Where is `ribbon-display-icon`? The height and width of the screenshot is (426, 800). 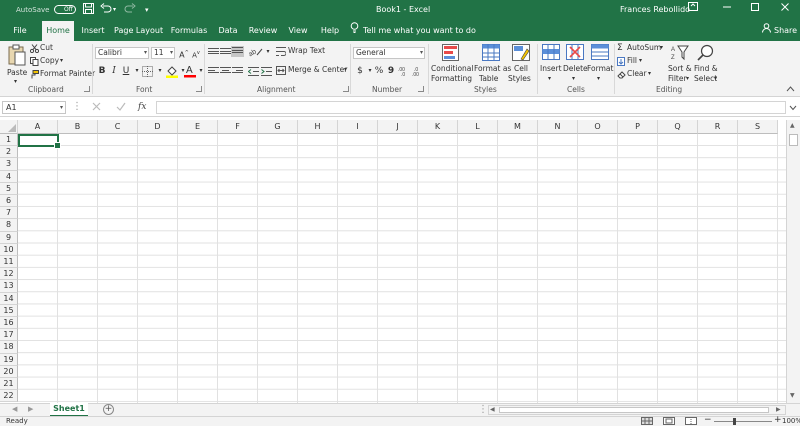 ribbon-display-icon is located at coordinates (693, 9).